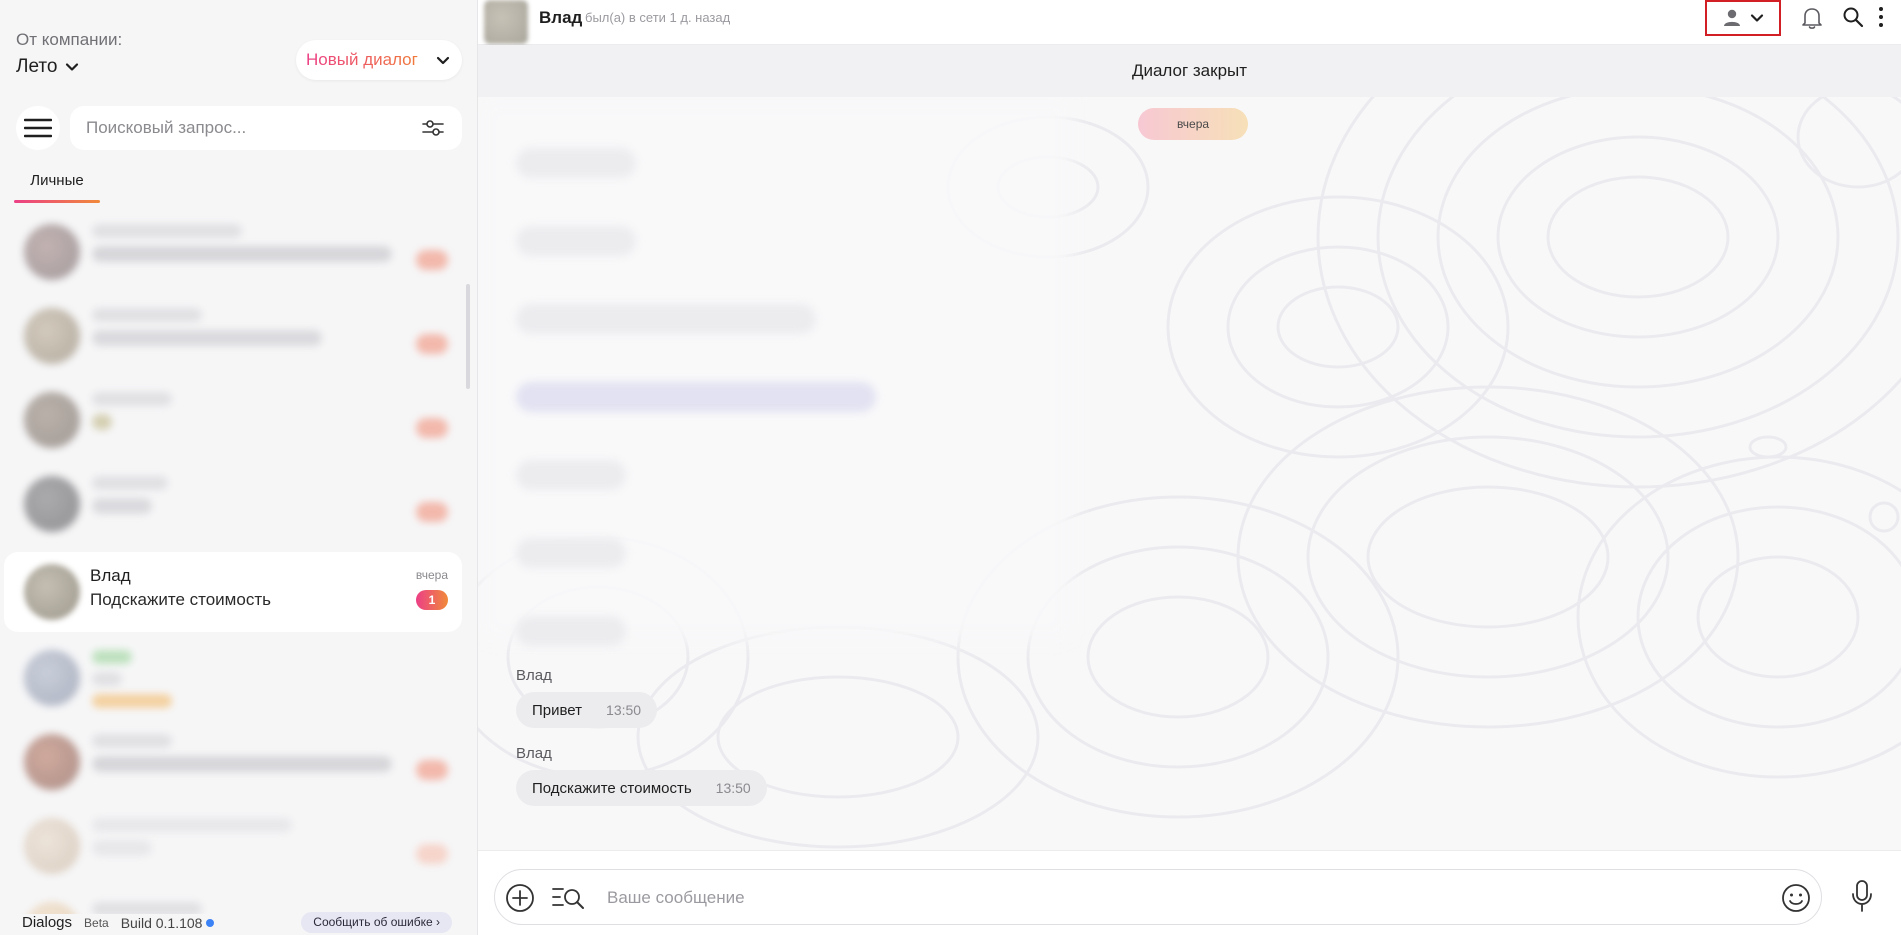 The image size is (1901, 935). I want to click on list-item-active: Влад Подскажите стоимость вчера 1, so click(233, 592).